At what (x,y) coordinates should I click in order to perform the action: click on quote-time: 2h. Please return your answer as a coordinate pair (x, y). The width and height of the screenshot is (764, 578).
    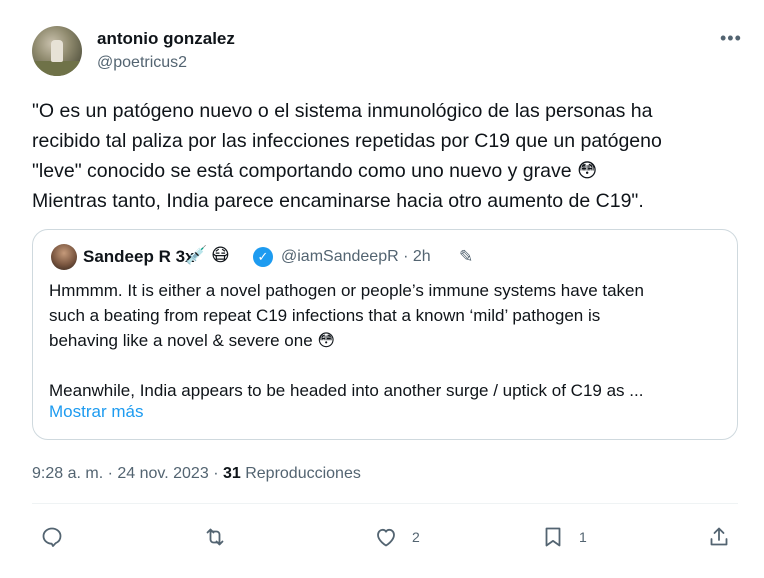
    Looking at the image, I should click on (421, 256).